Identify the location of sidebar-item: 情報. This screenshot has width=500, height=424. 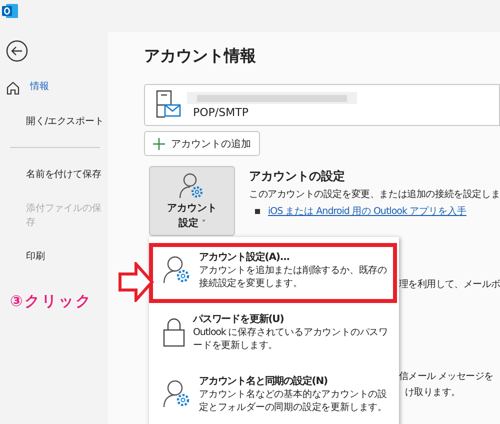
(56, 87).